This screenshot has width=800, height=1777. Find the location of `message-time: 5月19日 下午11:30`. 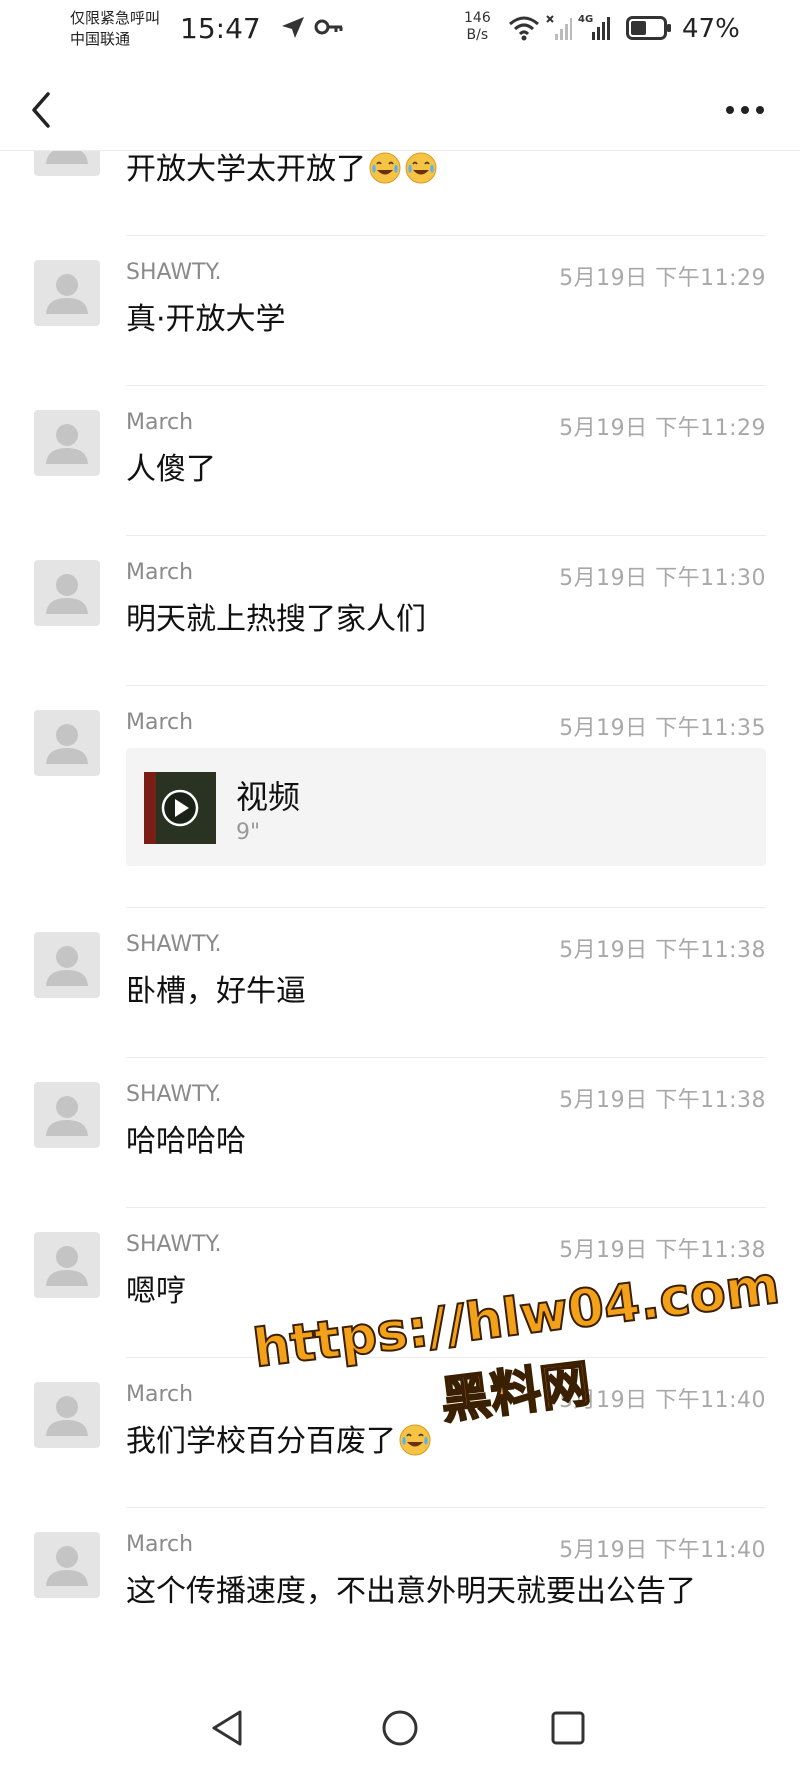

message-time: 5月19日 下午11:30 is located at coordinates (662, 578).